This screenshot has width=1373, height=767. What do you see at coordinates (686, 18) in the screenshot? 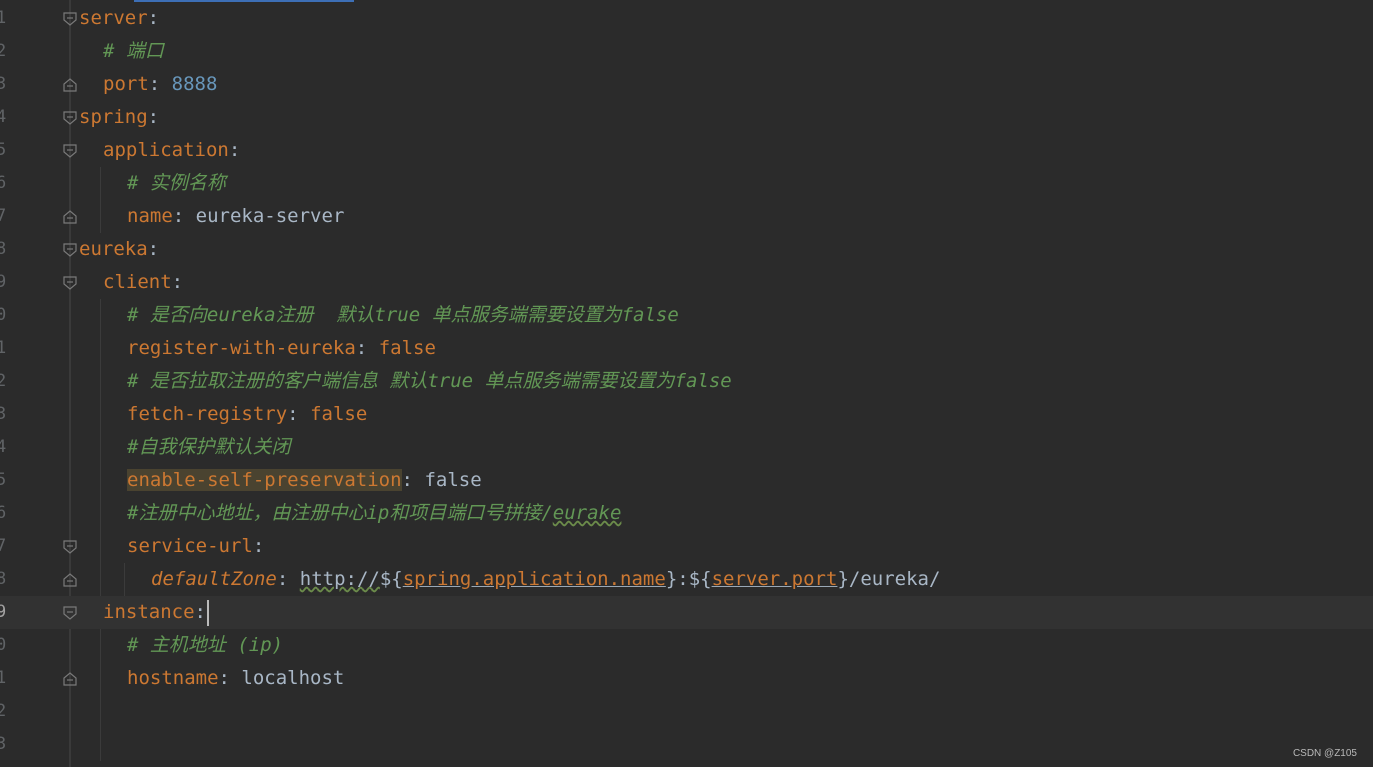
I see `code-line: 1 server:` at bounding box center [686, 18].